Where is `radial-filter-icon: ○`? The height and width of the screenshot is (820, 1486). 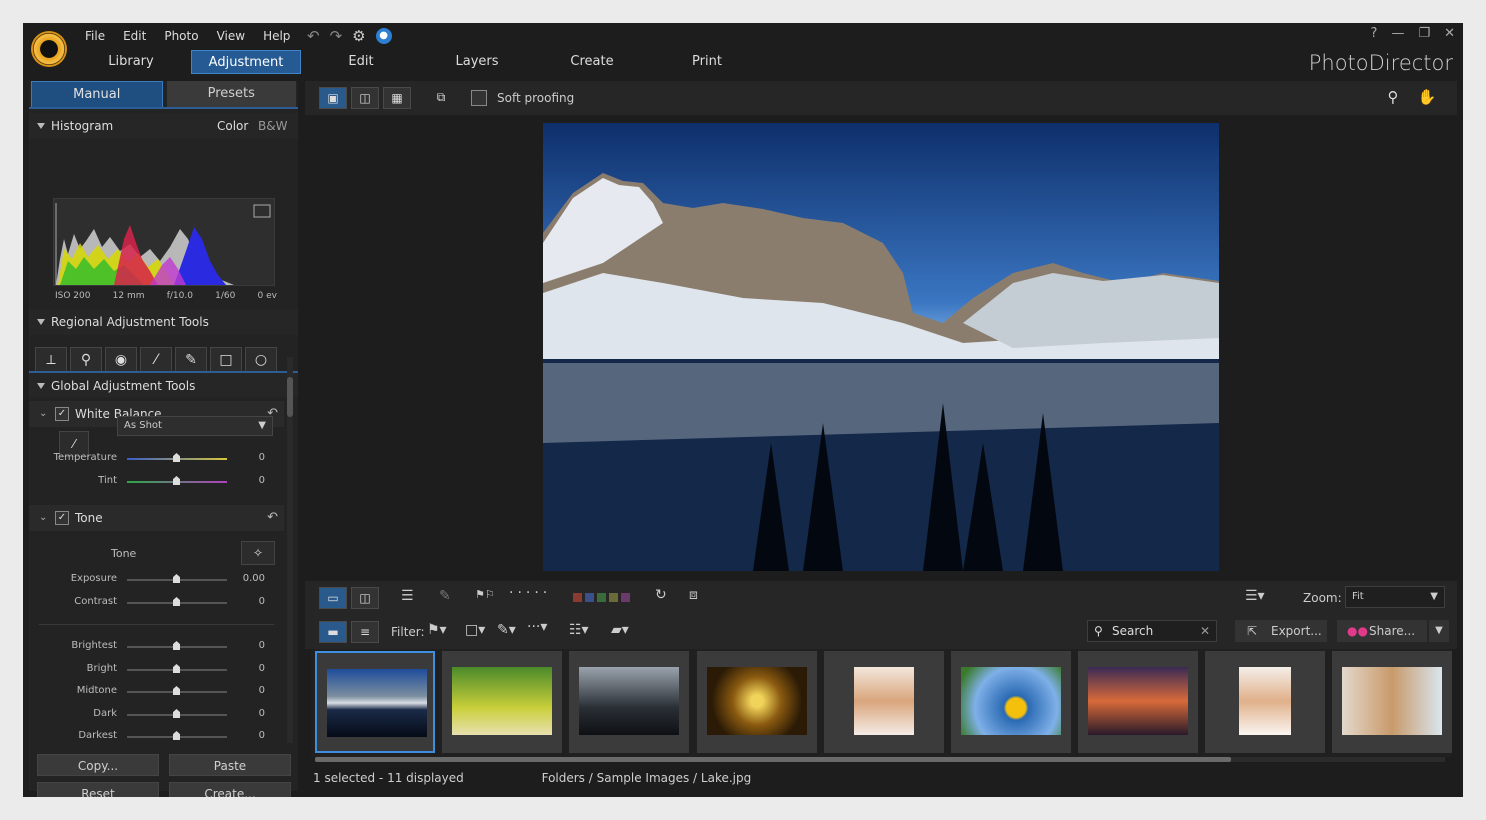 radial-filter-icon: ○ is located at coordinates (261, 360).